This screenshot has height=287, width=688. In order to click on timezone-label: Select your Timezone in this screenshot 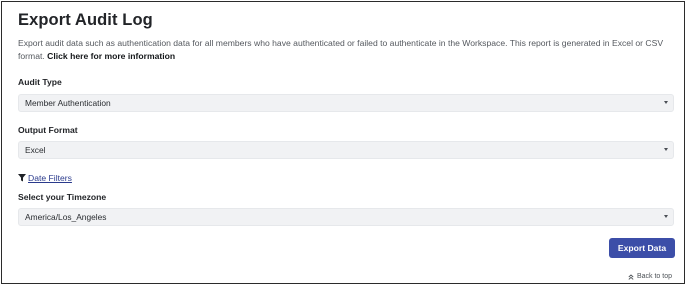, I will do `click(62, 197)`.